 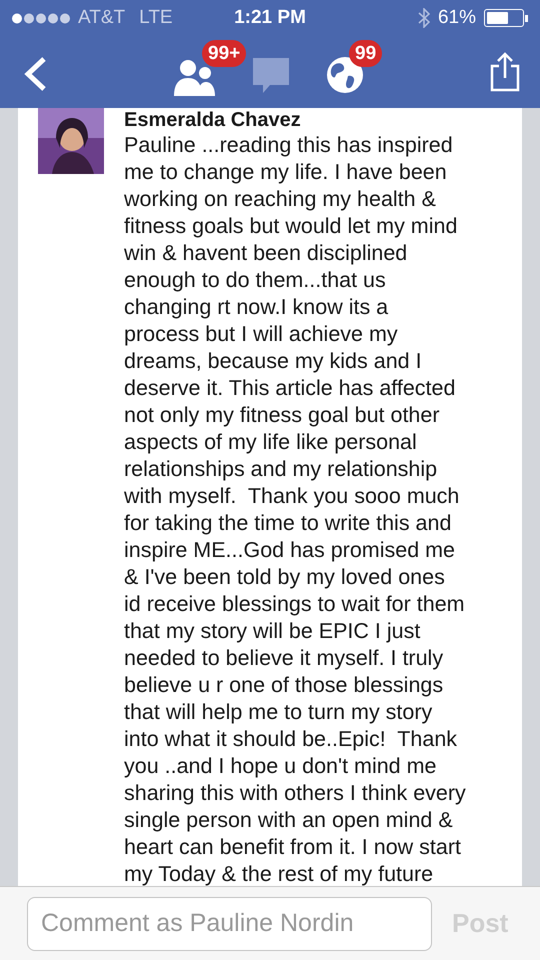 I want to click on bluetooth-icon, so click(x=424, y=18).